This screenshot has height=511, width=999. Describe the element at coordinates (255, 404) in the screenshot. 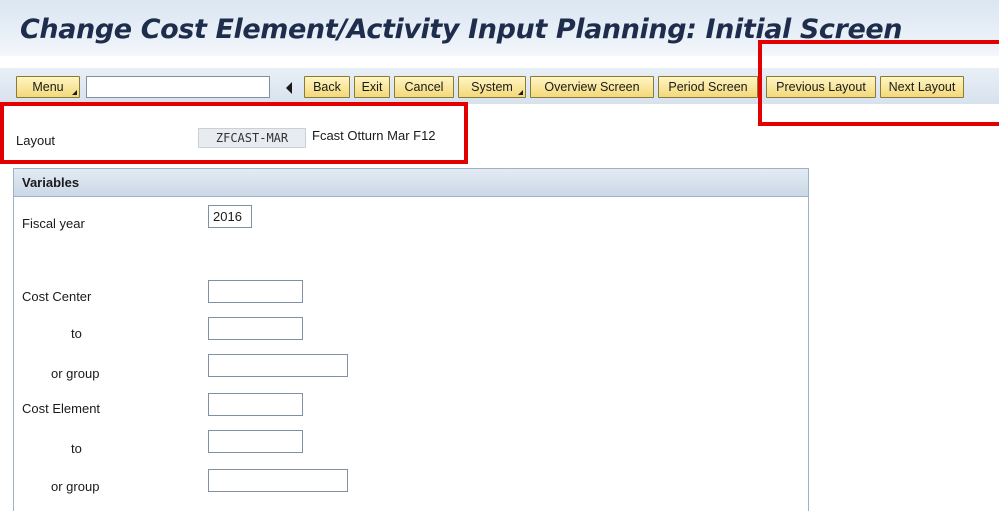

I see `cost-element-from-field` at that location.